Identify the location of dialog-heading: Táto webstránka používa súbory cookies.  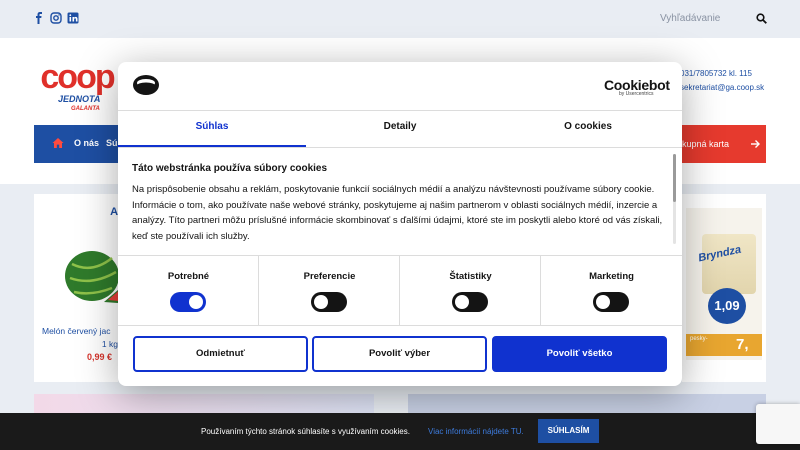
(230, 168).